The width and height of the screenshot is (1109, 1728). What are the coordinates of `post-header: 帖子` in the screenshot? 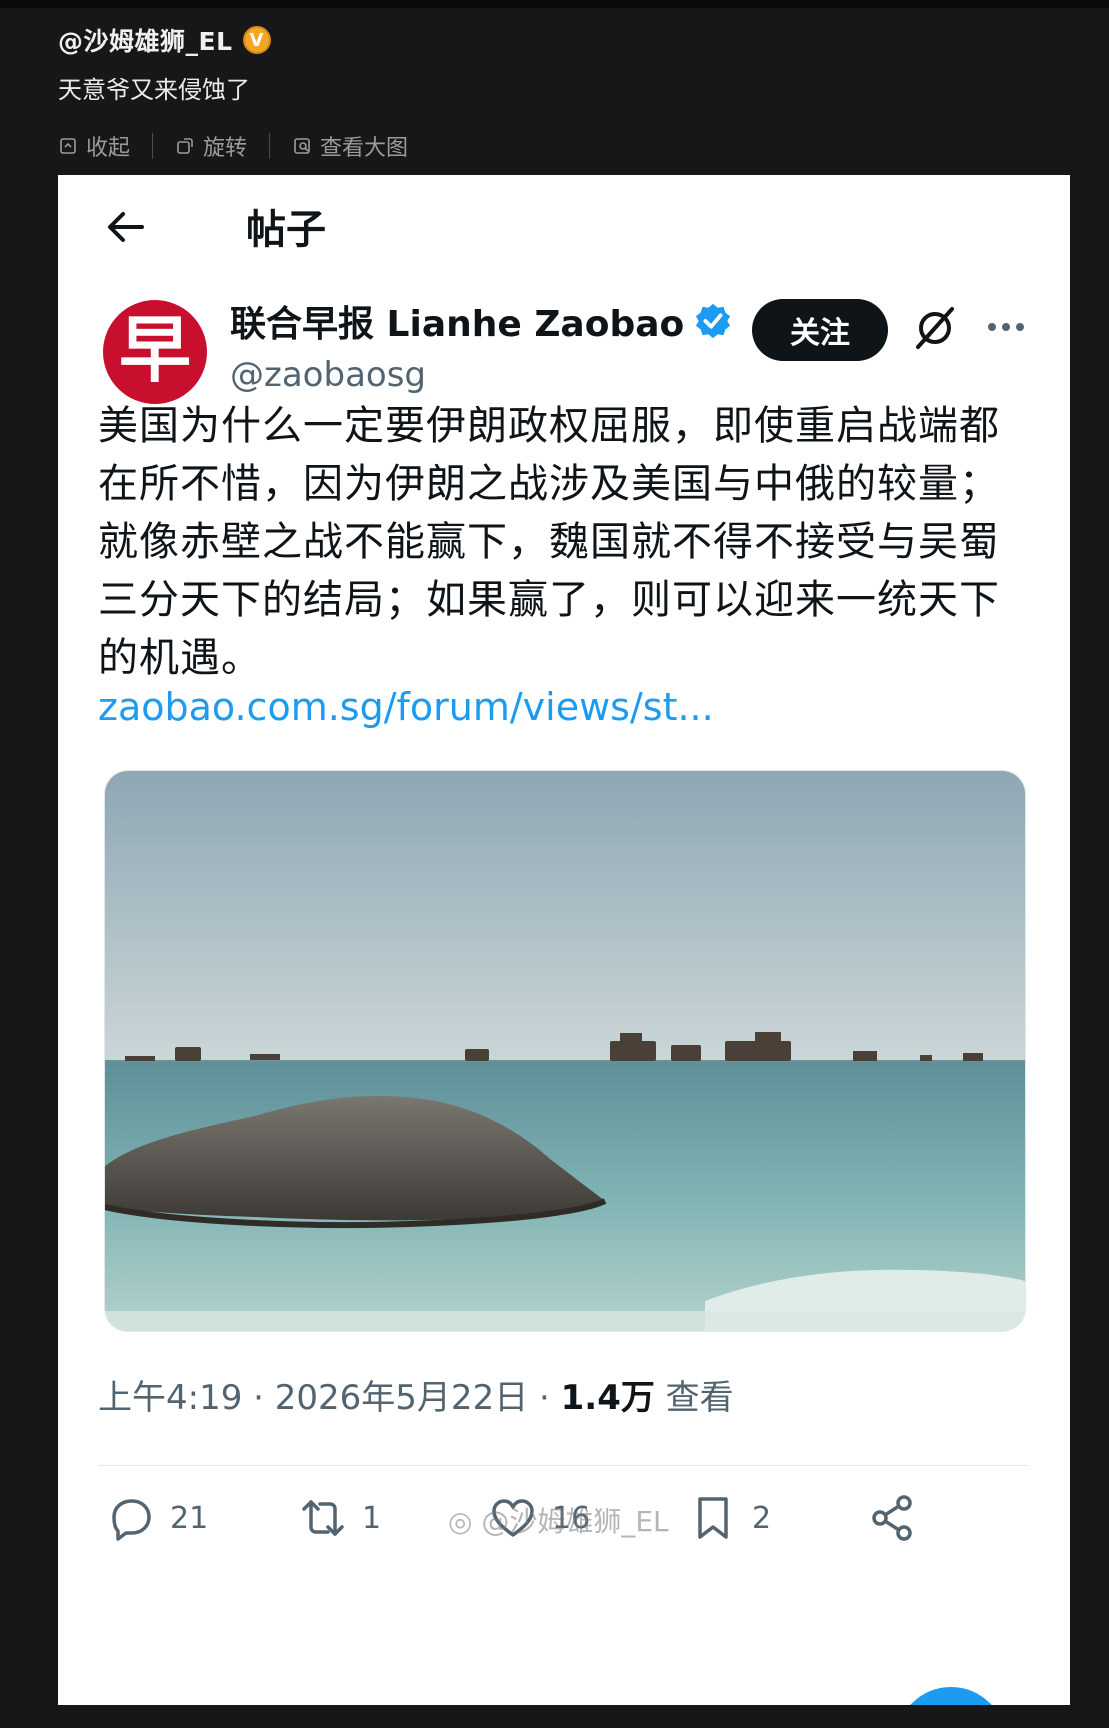 It's located at (564, 225).